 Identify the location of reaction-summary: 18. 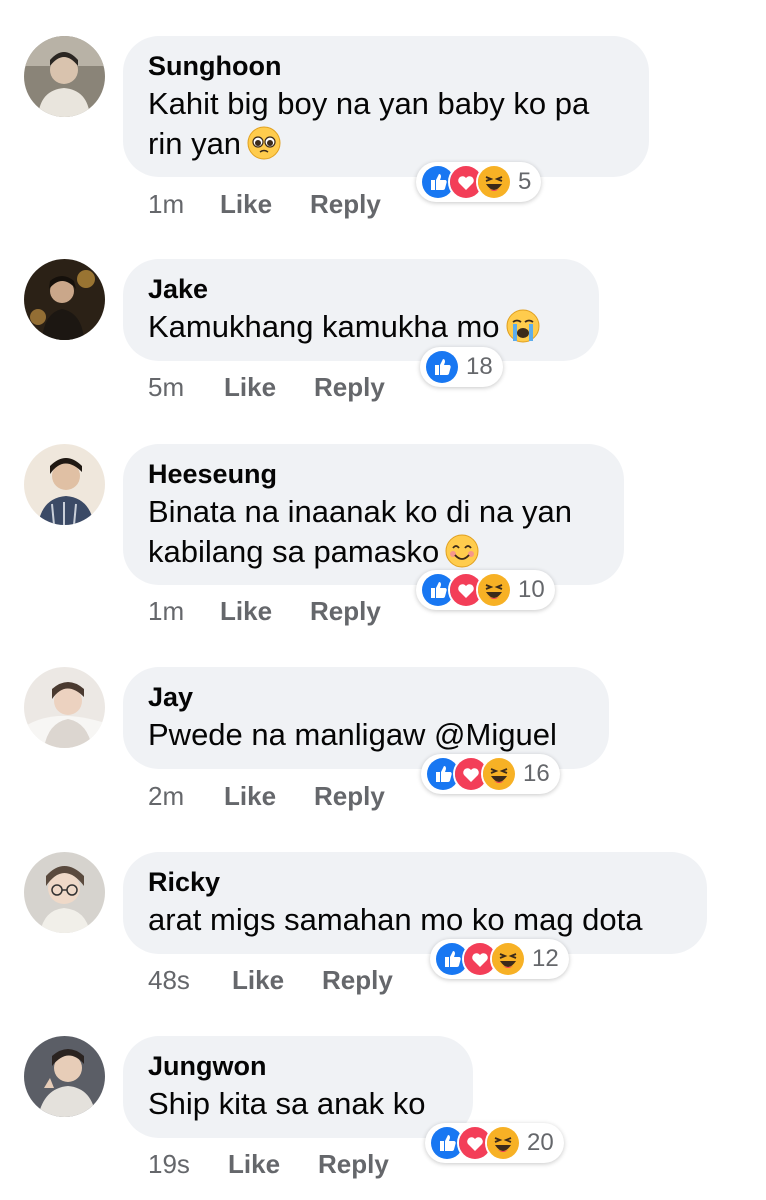
(461, 367).